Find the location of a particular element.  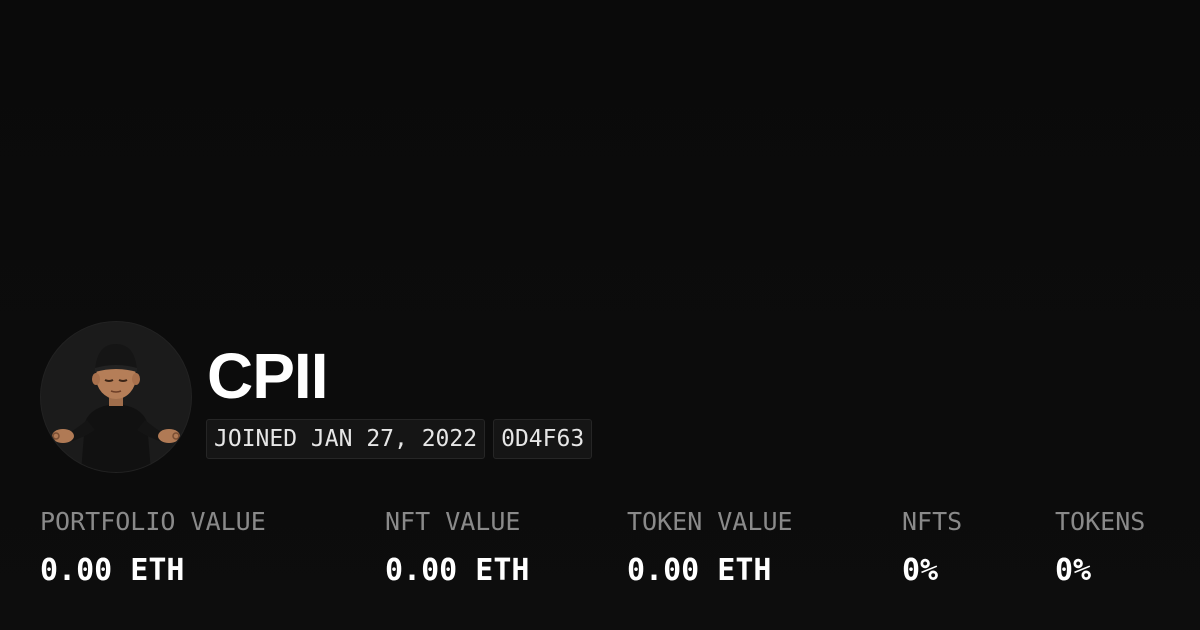

stat-label: TOKEN VALUE is located at coordinates (710, 521).